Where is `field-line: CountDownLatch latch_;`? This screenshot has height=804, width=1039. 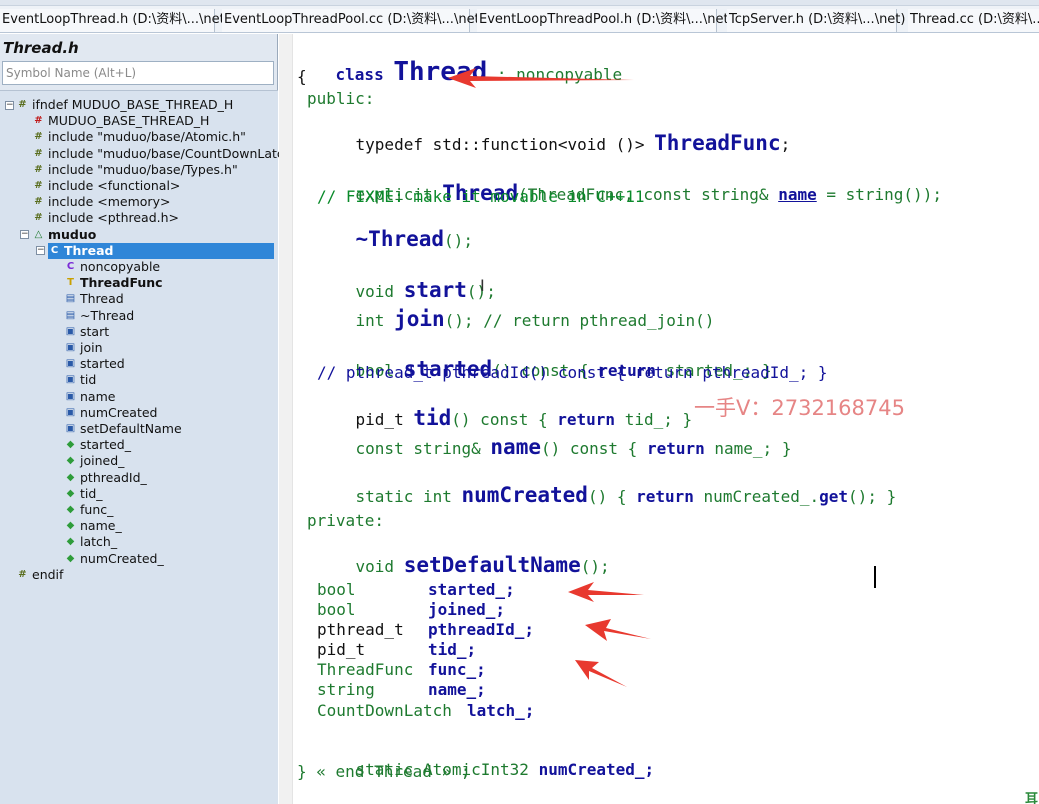
field-line: CountDownLatch latch_; is located at coordinates (426, 710).